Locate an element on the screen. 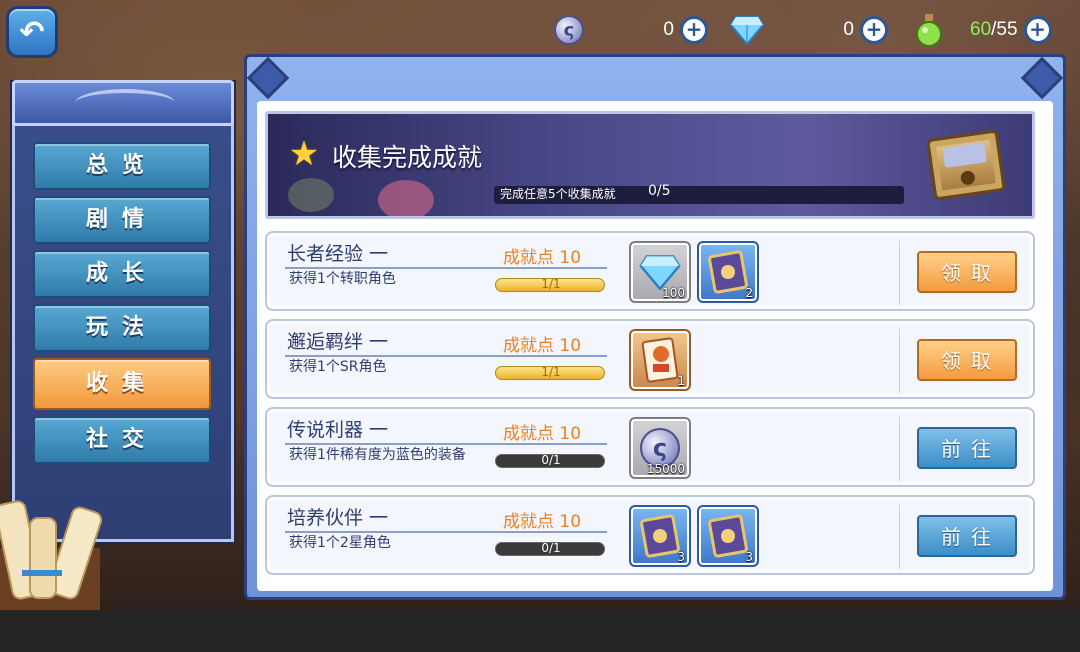 The height and width of the screenshot is (652, 1080). category-nav: 总览 剧情 成长 玩法 收集 社交 is located at coordinates (123, 306).